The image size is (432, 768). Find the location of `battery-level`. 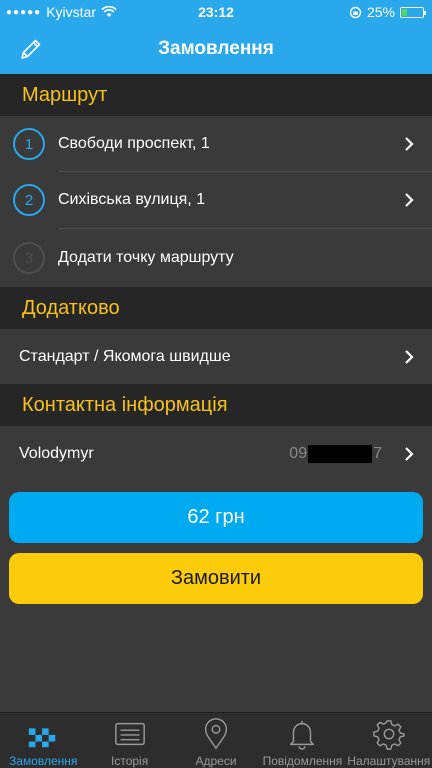

battery-level is located at coordinates (404, 12).